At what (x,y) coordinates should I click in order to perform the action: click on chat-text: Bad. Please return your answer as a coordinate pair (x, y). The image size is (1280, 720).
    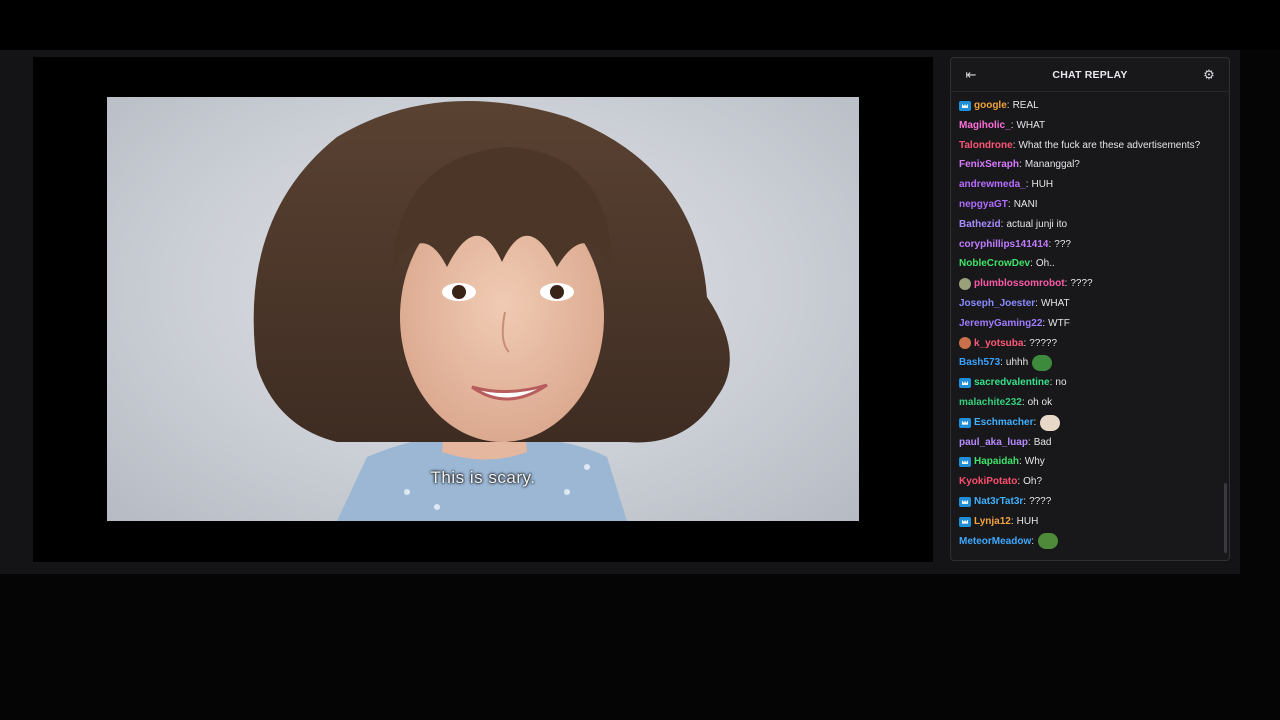
    Looking at the image, I should click on (1042, 442).